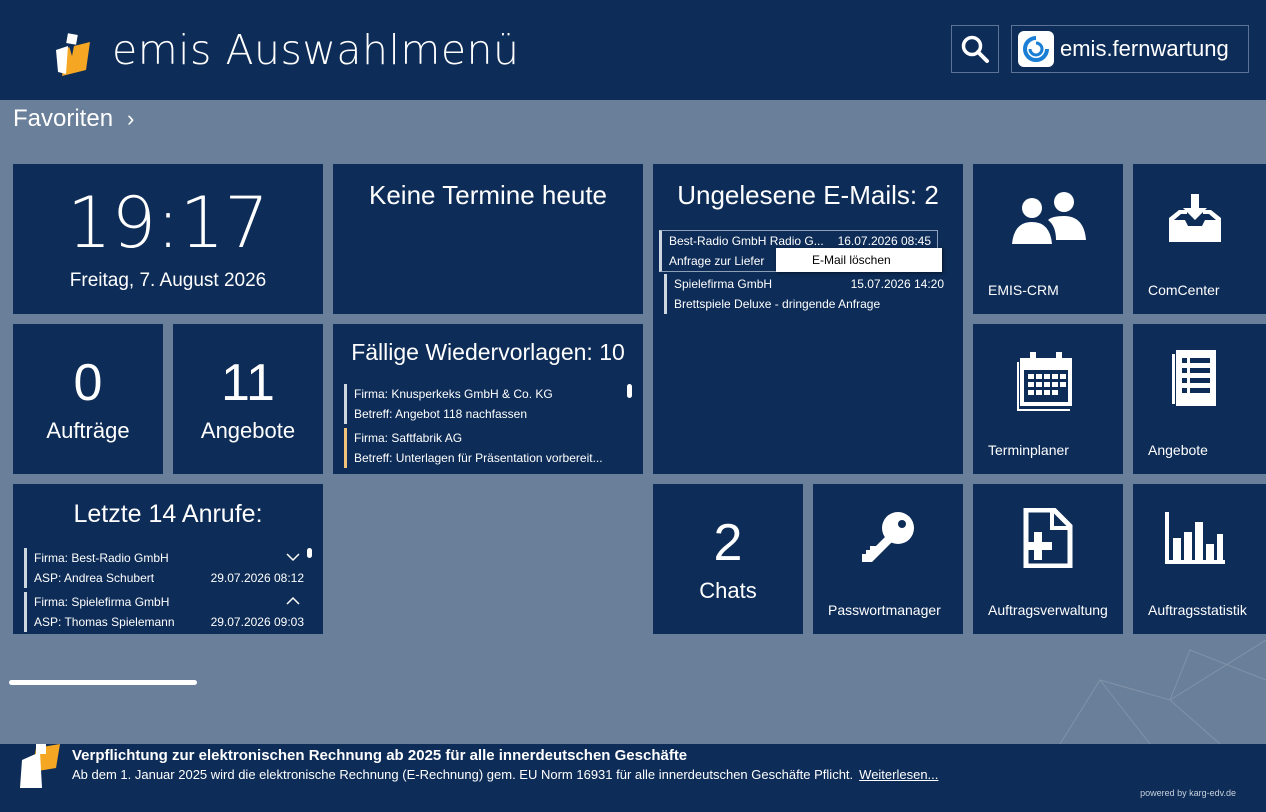 The width and height of the screenshot is (1266, 812). What do you see at coordinates (1195, 538) in the screenshot?
I see `bar-chart-icon` at bounding box center [1195, 538].